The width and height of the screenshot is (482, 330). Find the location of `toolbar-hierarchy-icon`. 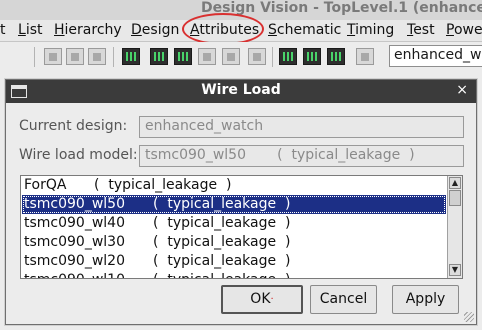

toolbar-hierarchy-icon is located at coordinates (159, 56).